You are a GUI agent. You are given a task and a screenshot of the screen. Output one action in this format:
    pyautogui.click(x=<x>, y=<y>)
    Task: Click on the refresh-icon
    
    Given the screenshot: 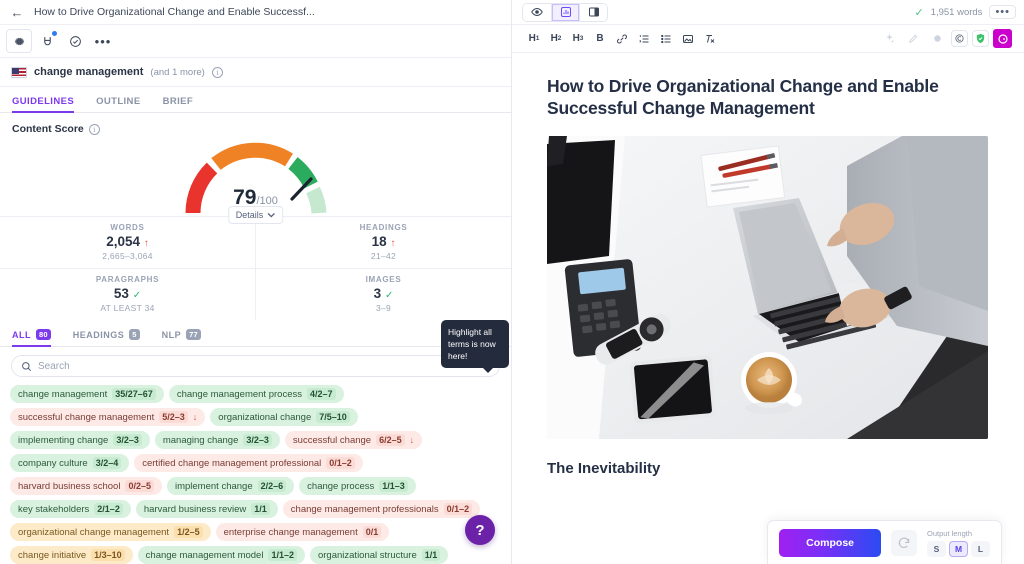 What is the action you would take?
    pyautogui.click(x=904, y=542)
    